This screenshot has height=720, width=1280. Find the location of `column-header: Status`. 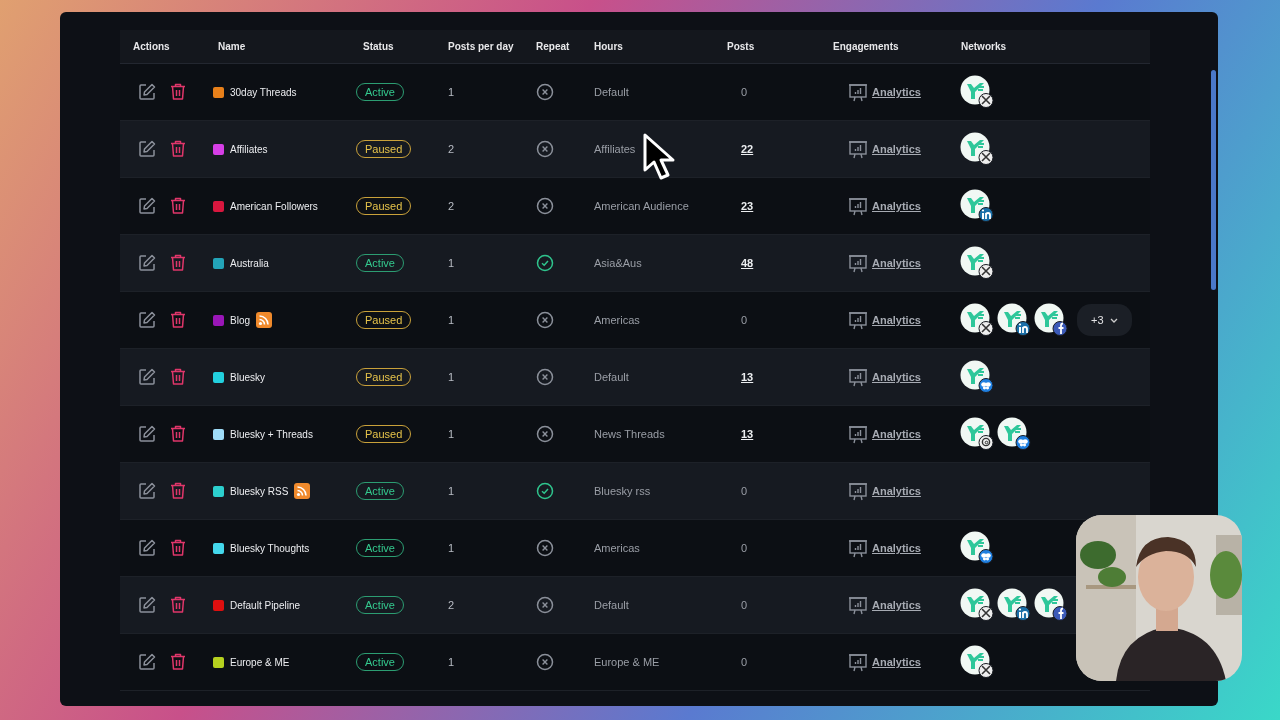

column-header: Status is located at coordinates (378, 46).